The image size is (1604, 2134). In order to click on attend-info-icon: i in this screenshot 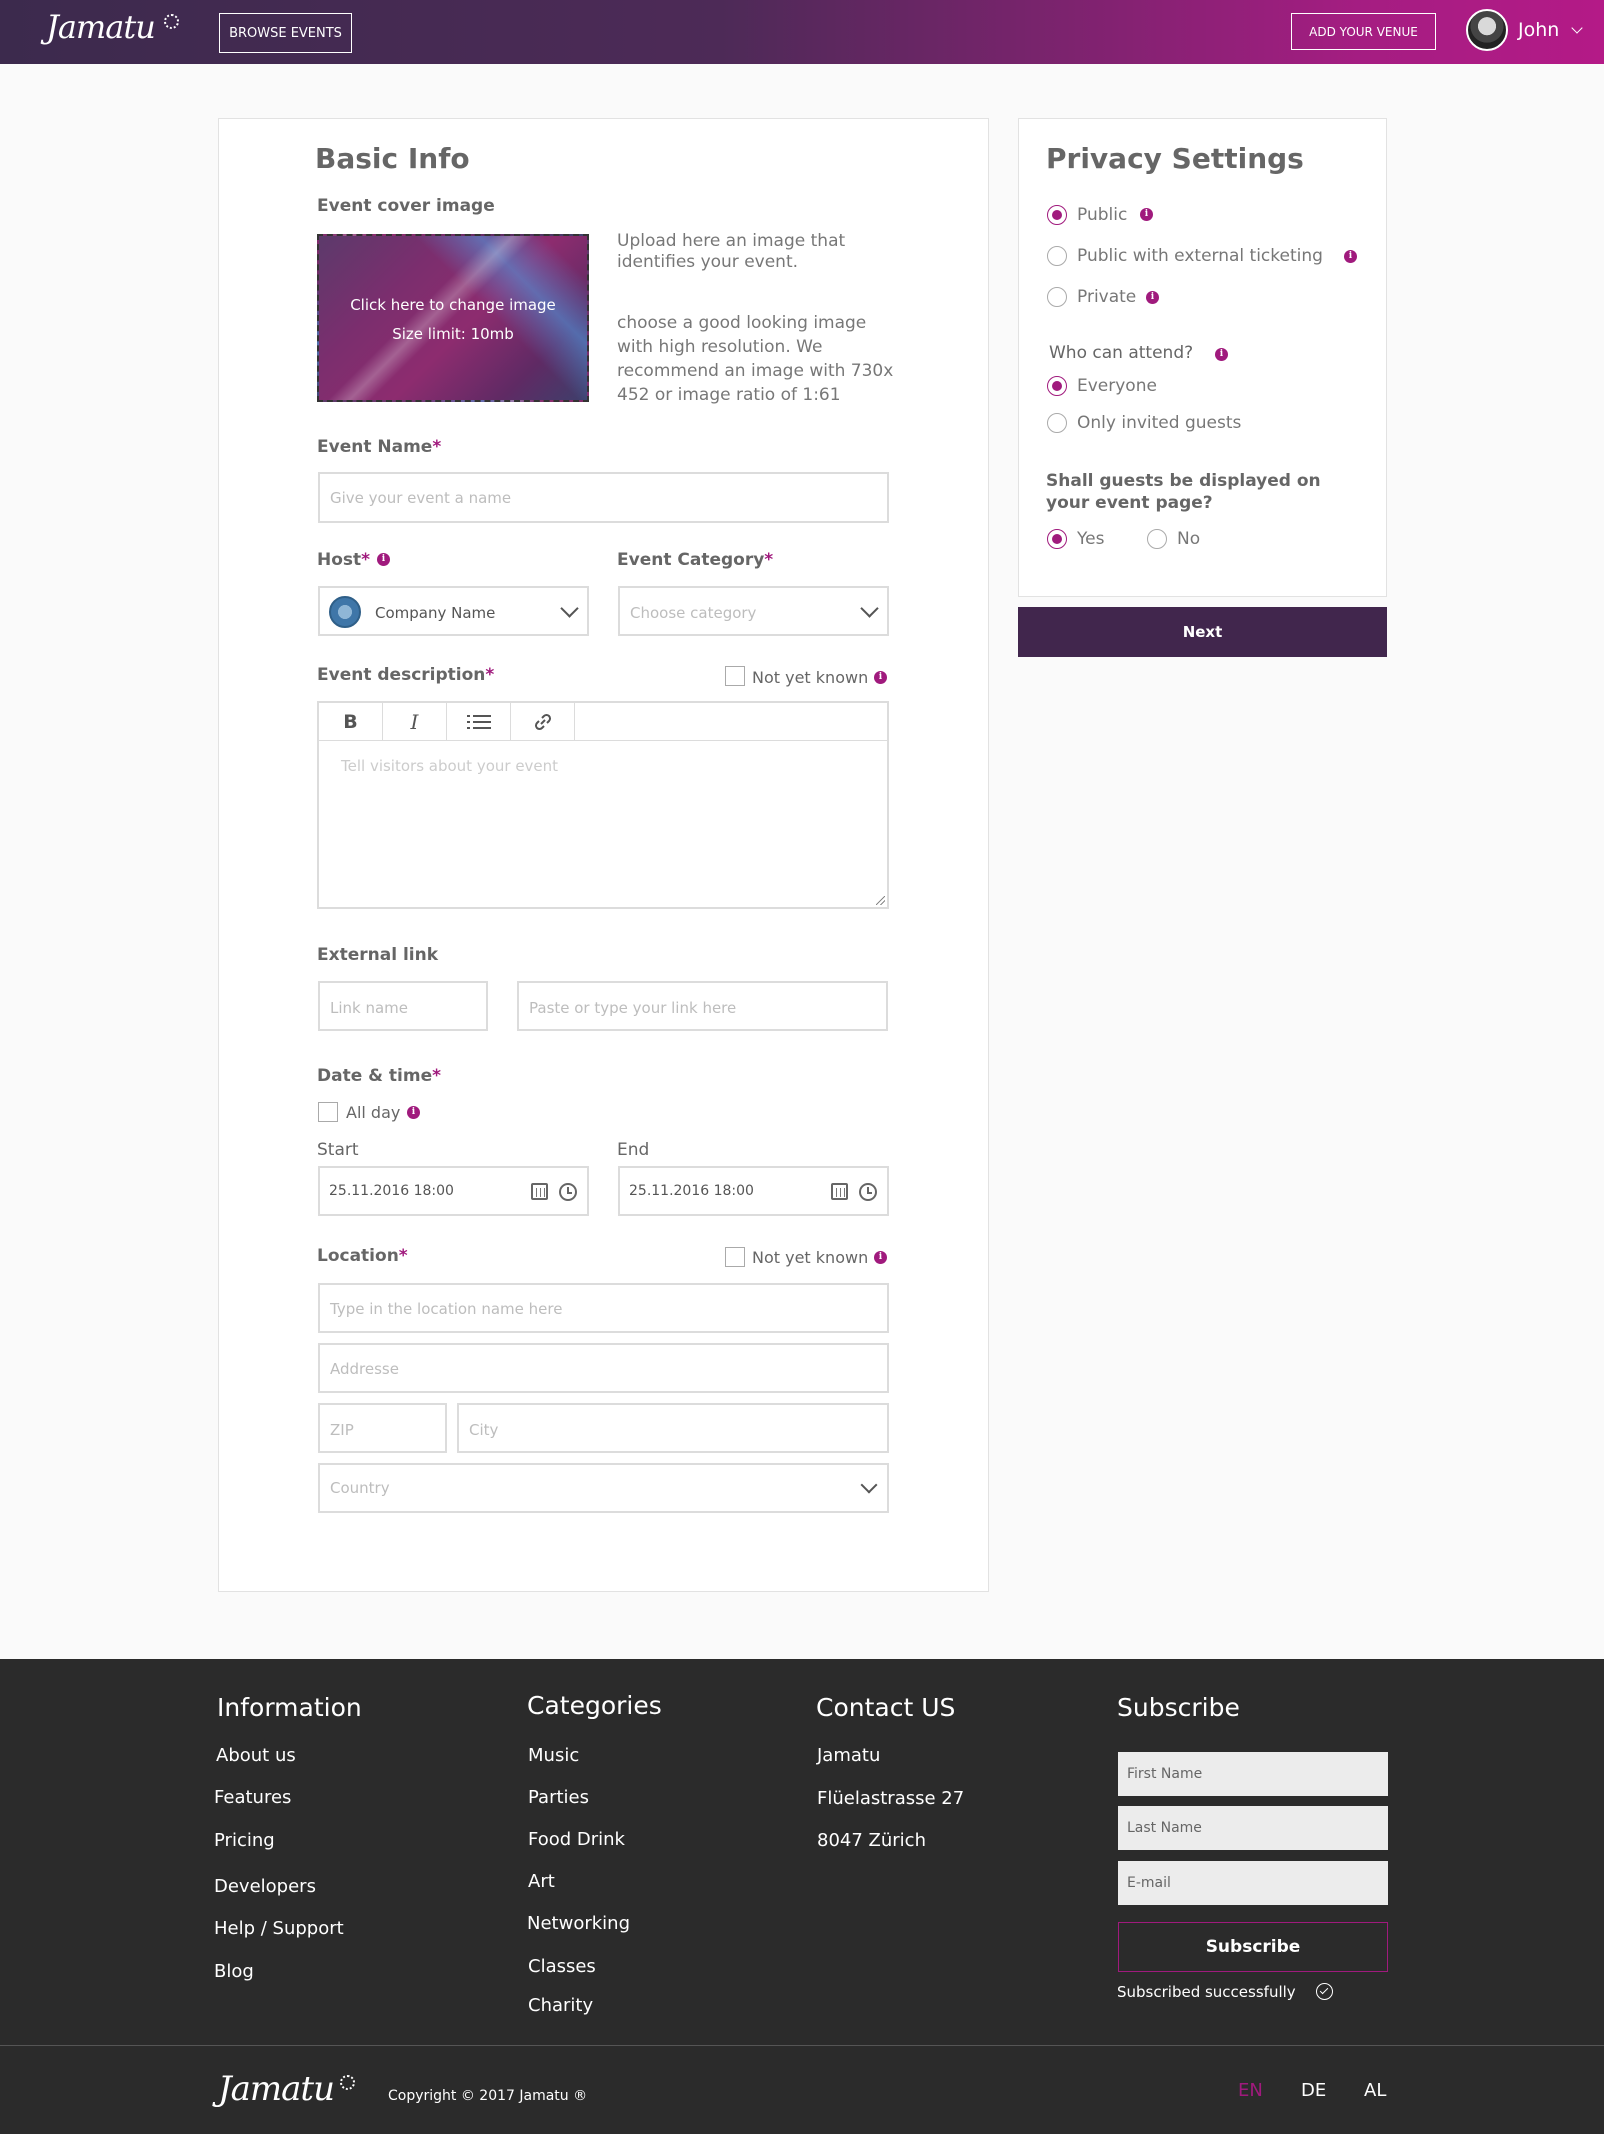, I will do `click(1221, 354)`.